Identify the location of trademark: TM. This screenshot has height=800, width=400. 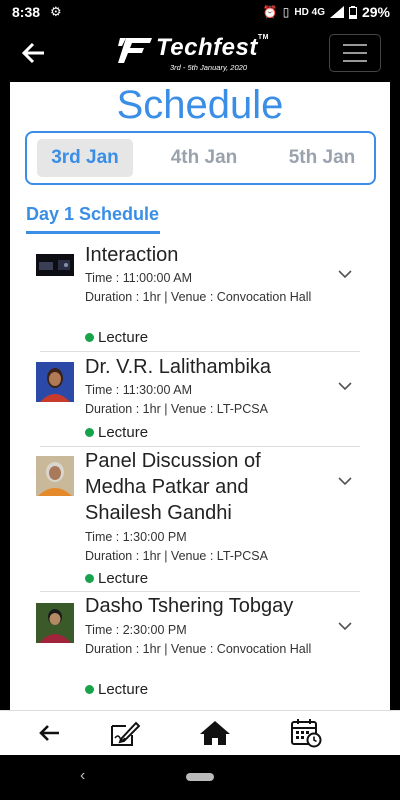
(263, 37).